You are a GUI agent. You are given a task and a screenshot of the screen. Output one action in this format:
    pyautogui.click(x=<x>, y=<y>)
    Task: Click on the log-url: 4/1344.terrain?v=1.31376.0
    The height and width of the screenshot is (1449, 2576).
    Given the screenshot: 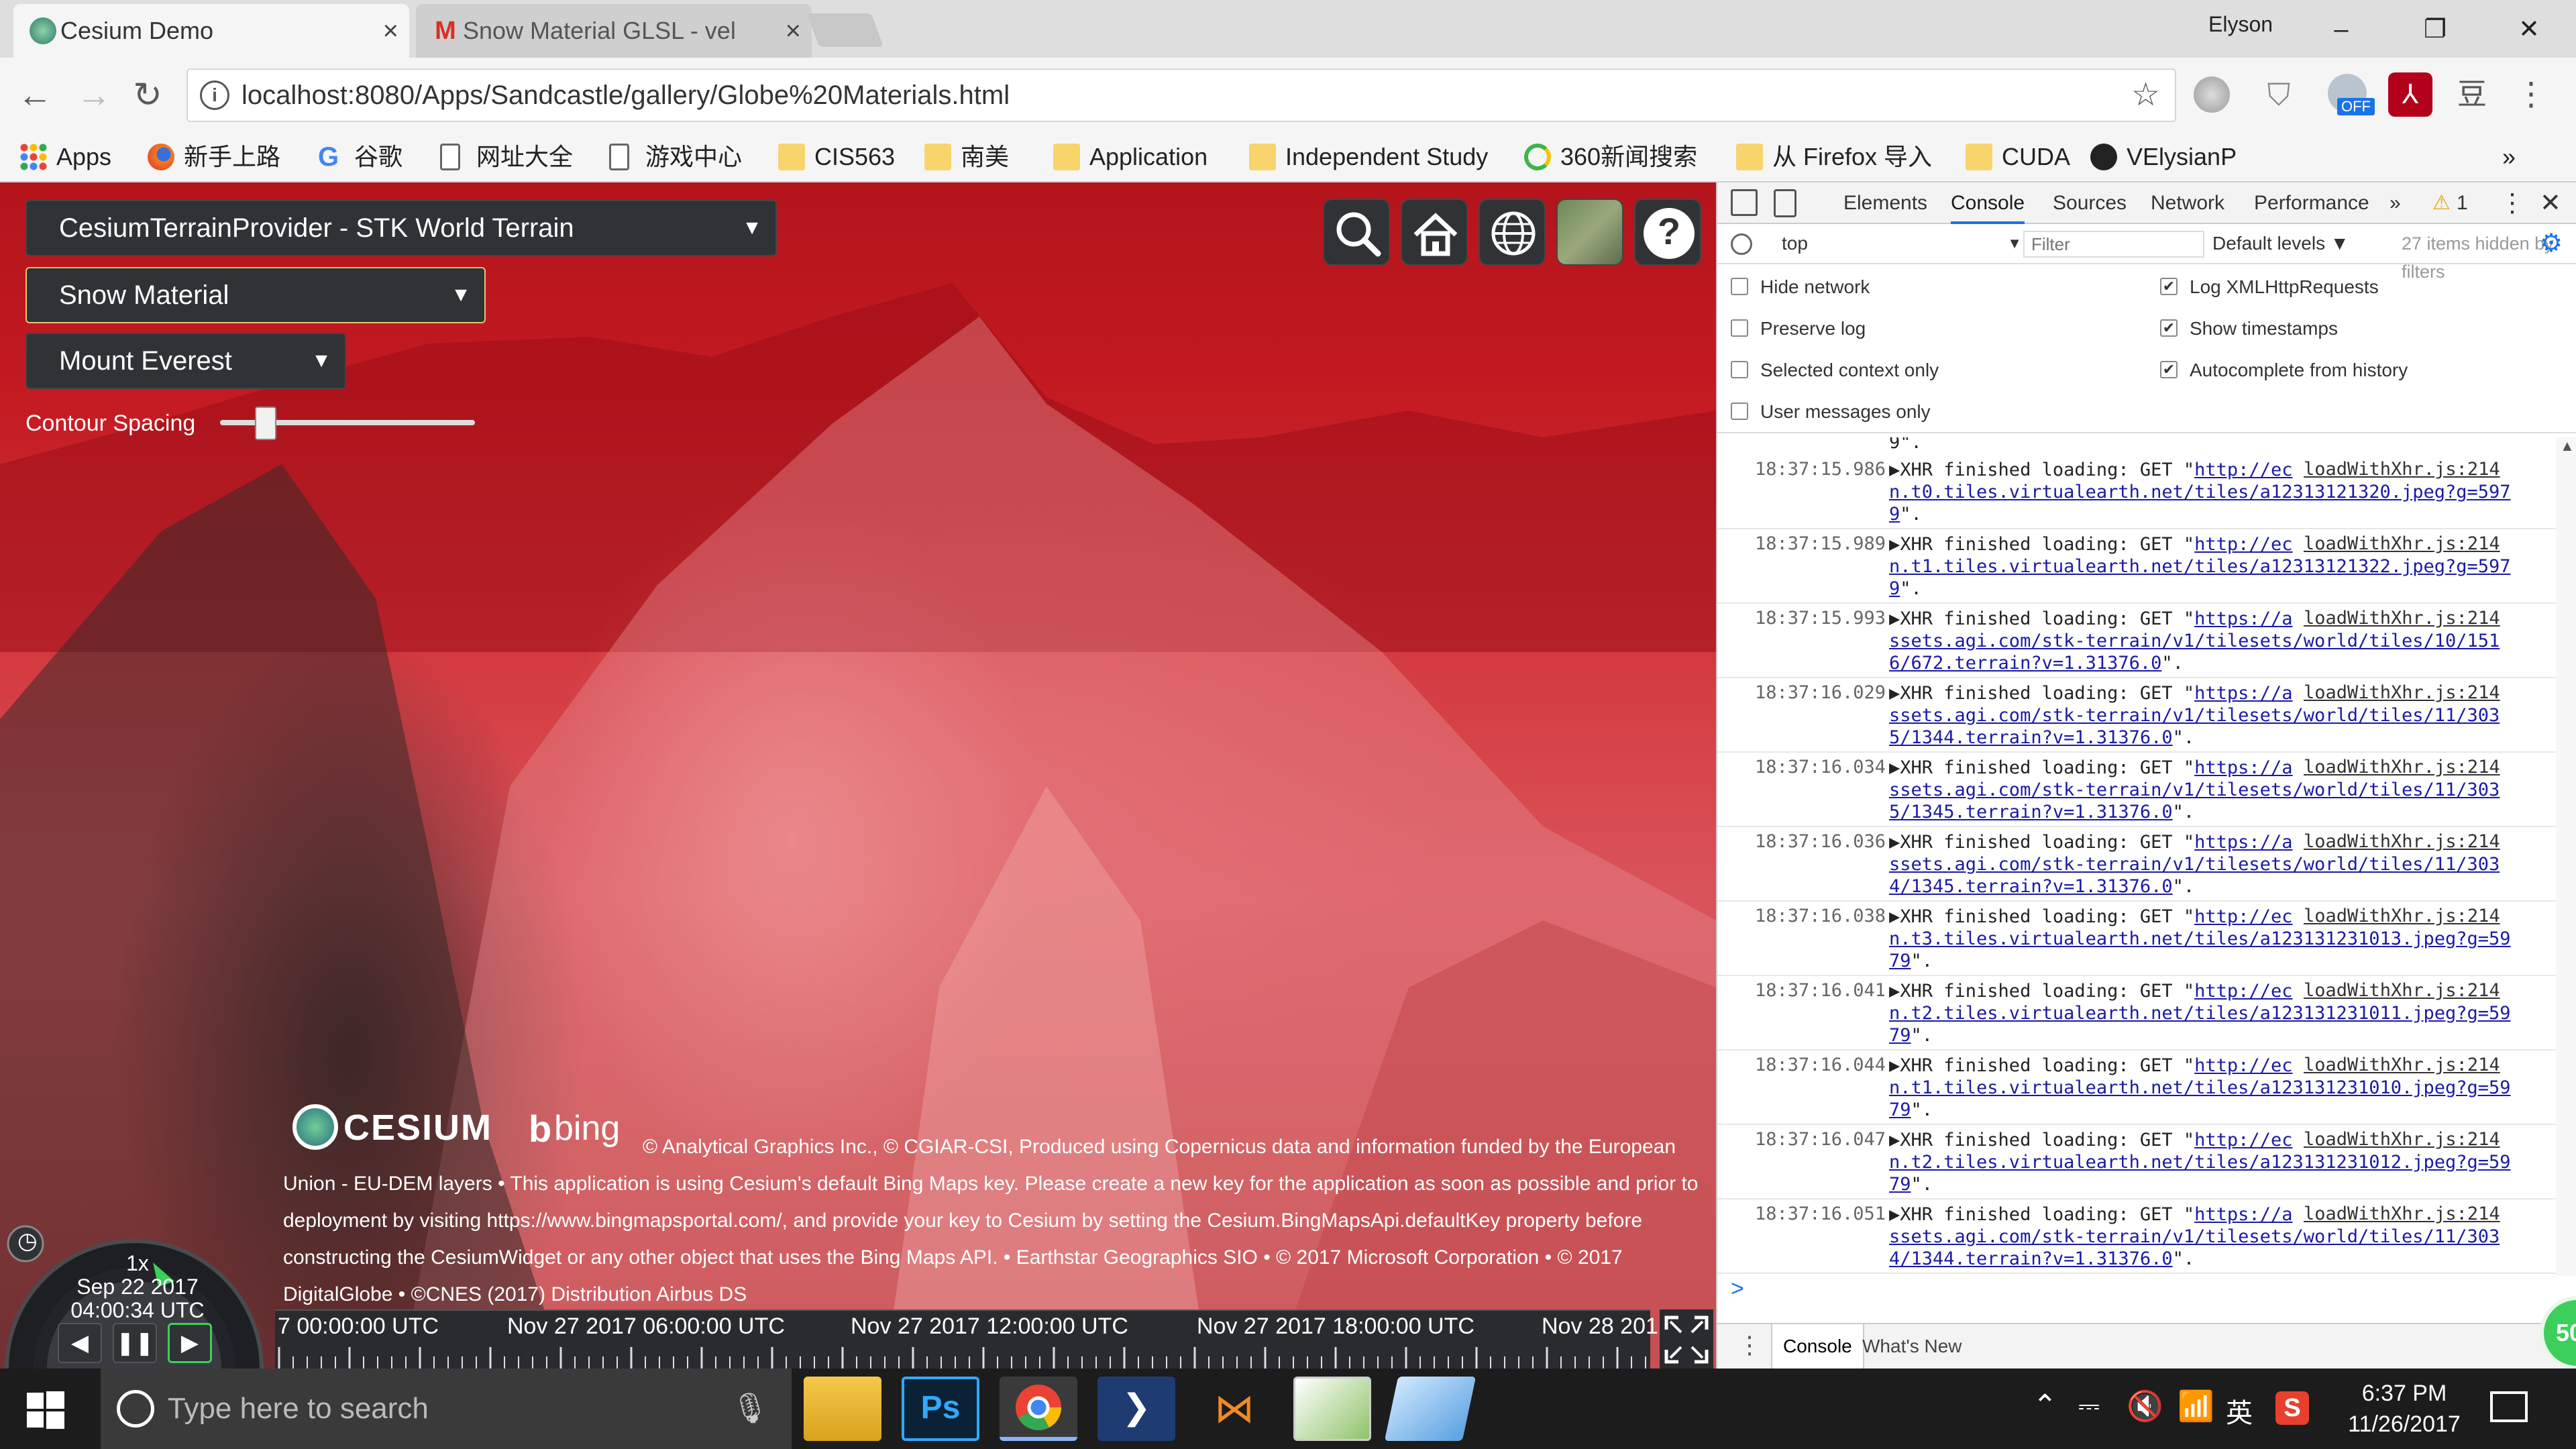 What is the action you would take?
    pyautogui.click(x=2031, y=1258)
    